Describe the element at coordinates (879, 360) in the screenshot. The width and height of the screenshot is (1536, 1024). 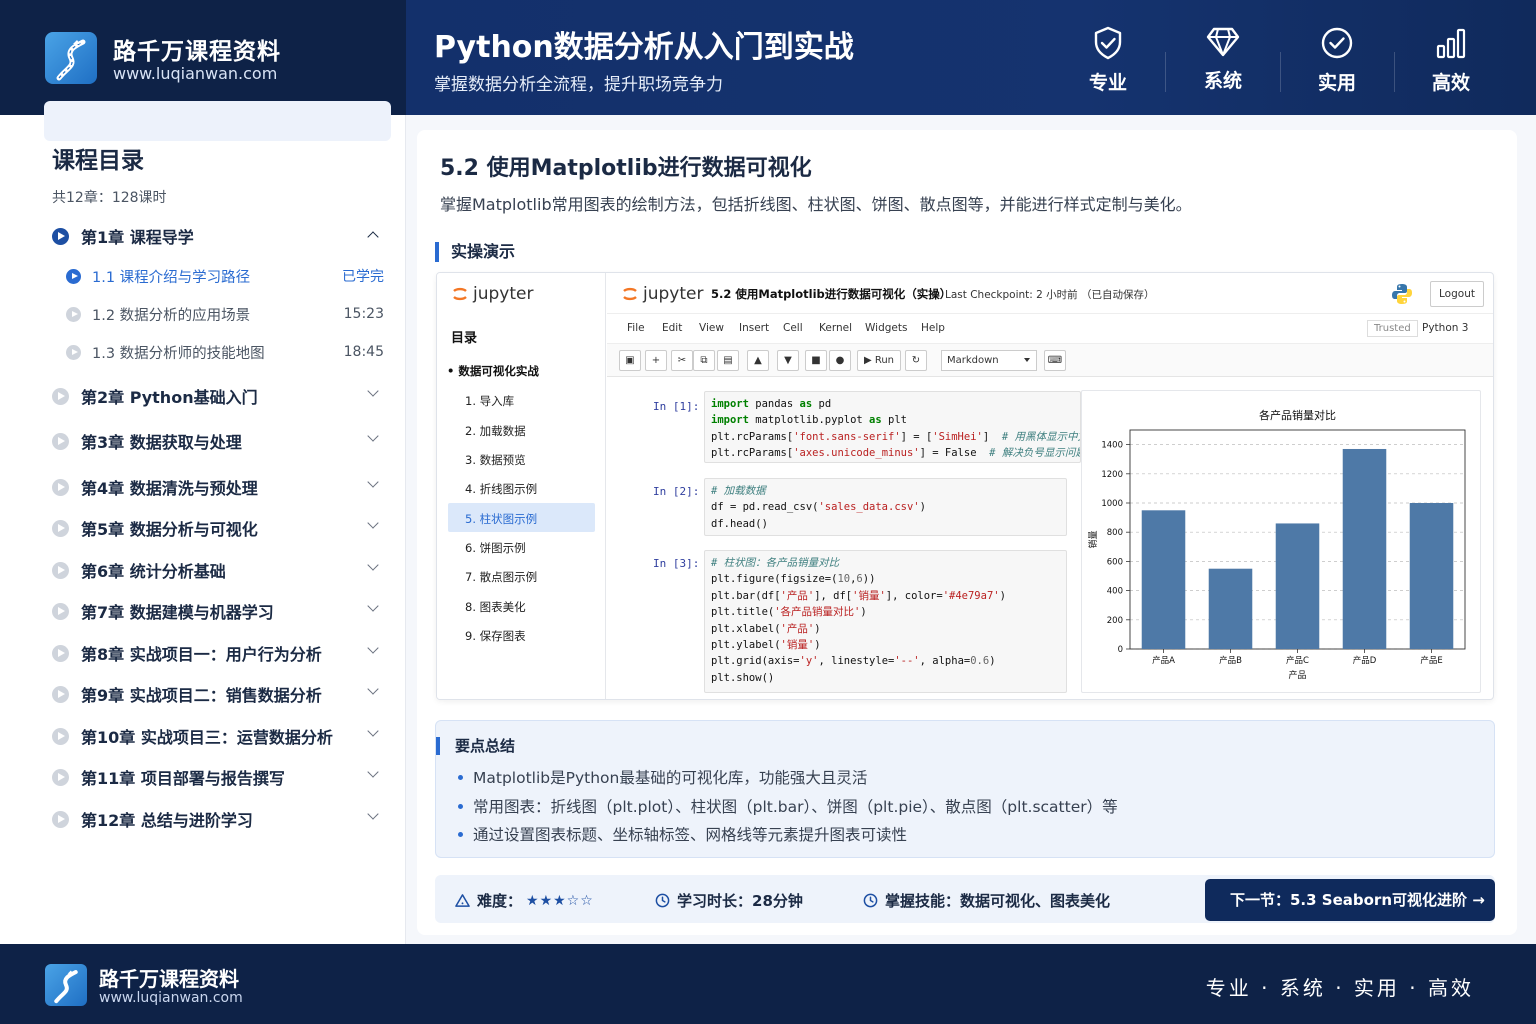
I see `run-button: ▶ Run` at that location.